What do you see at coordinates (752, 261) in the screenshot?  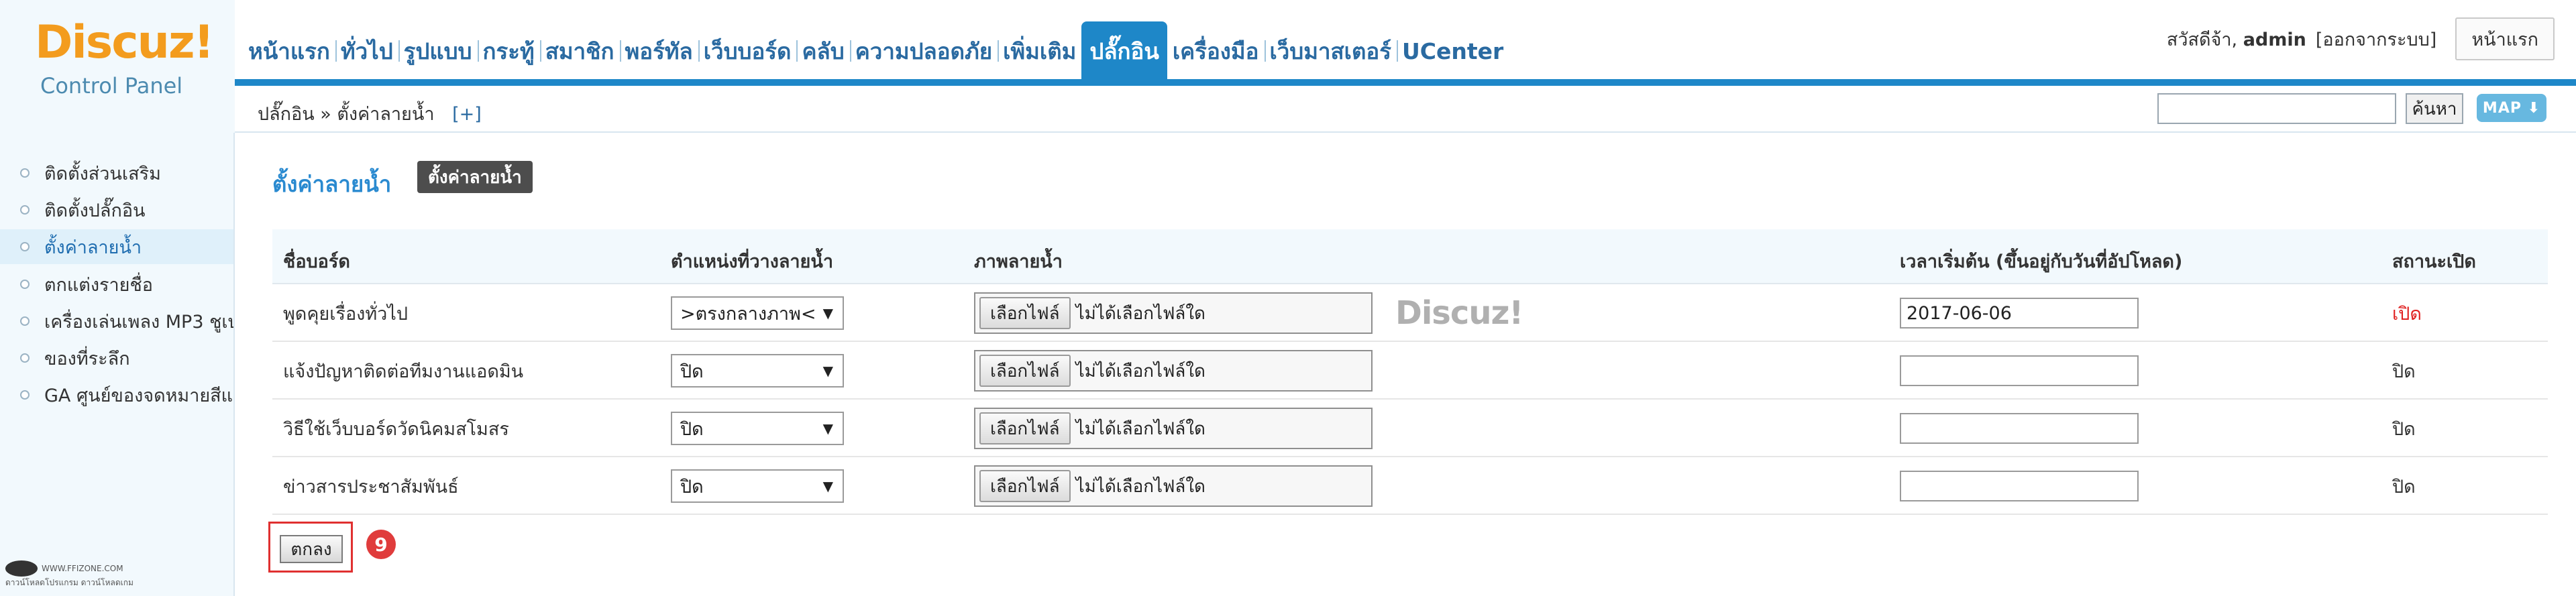 I see `header-position: ตำแหน่งที่วางลายน้ำ` at bounding box center [752, 261].